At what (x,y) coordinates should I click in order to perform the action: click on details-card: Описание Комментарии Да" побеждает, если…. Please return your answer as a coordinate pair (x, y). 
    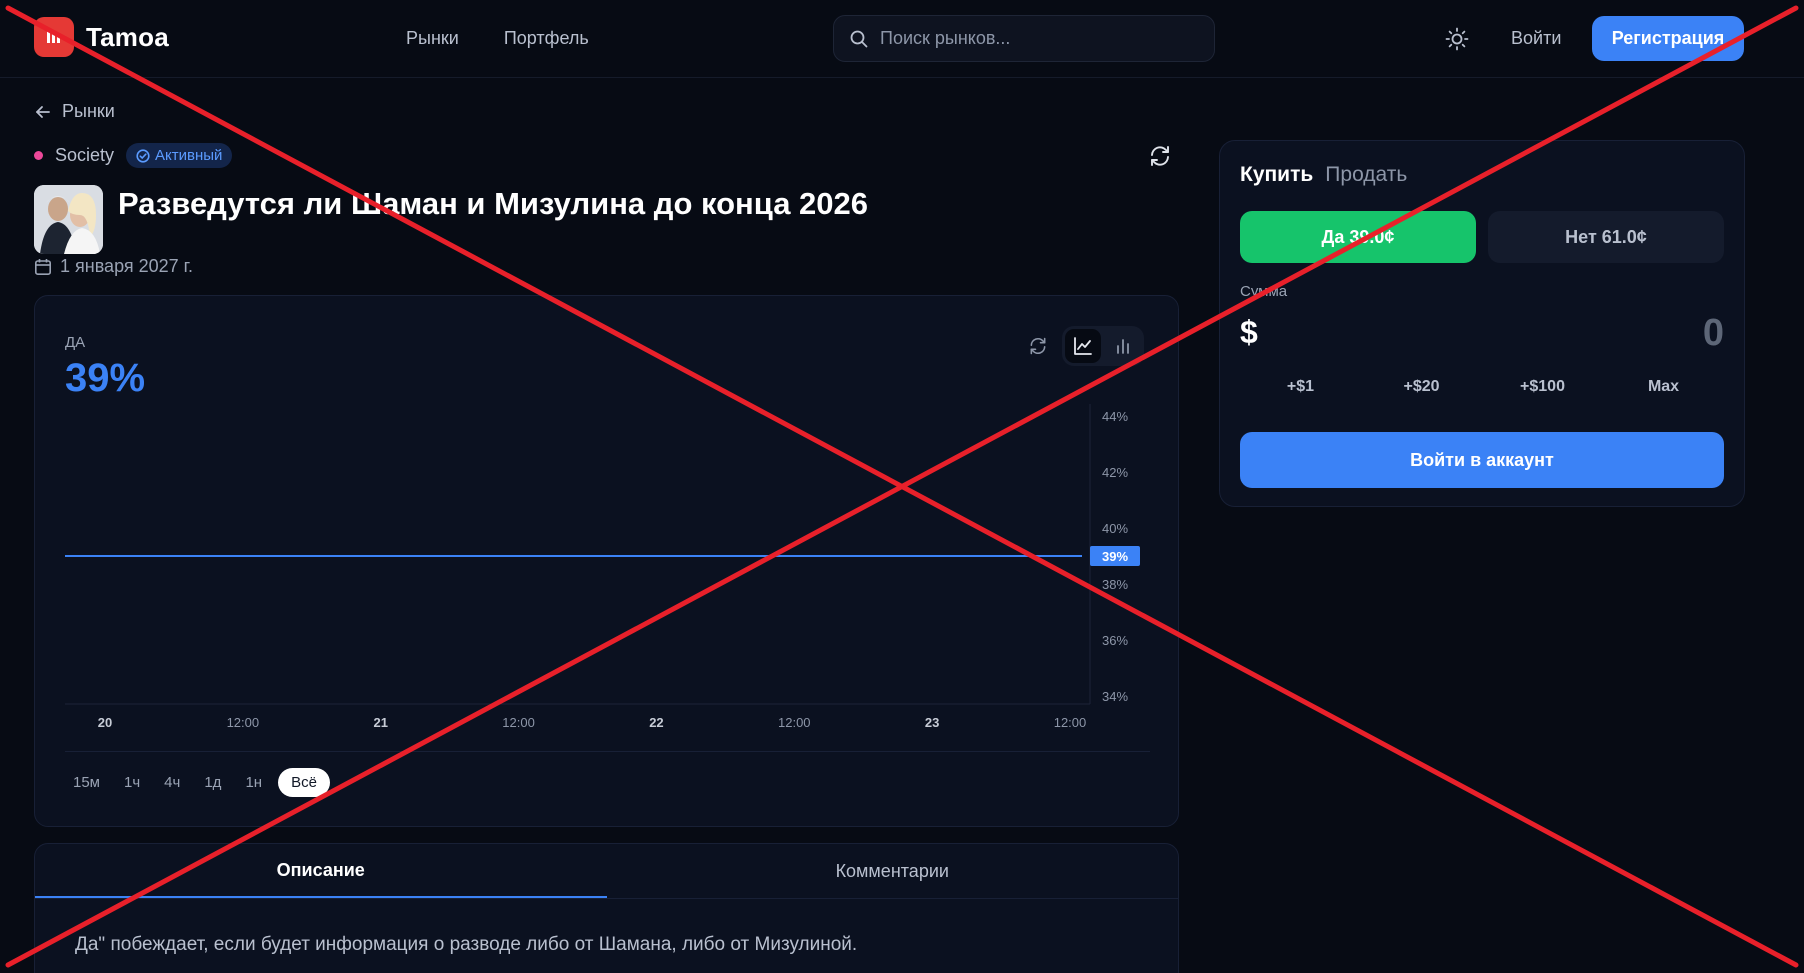
    Looking at the image, I should click on (606, 908).